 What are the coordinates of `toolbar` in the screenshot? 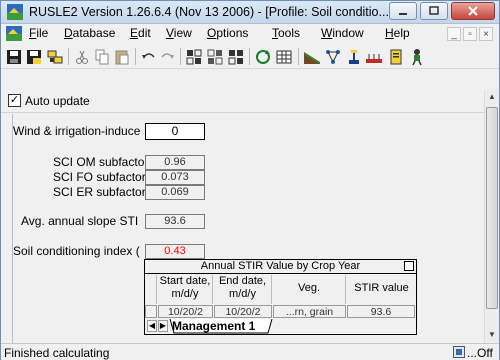 It's located at (250, 56).